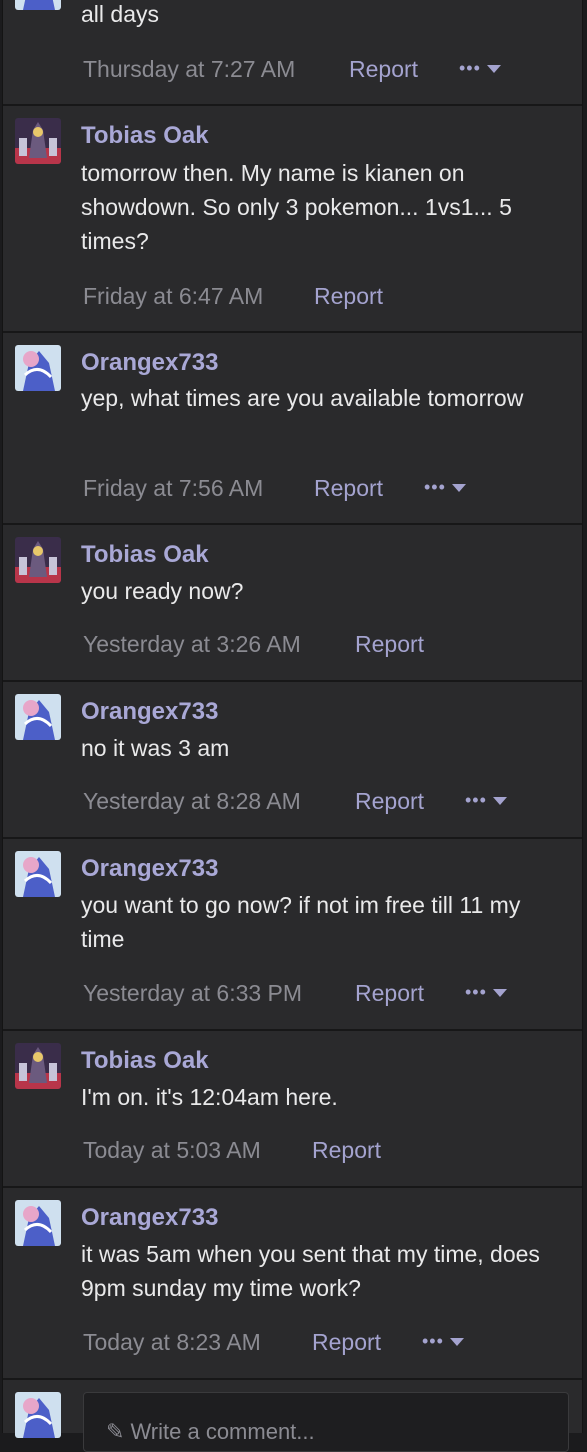 This screenshot has width=587, height=1452. What do you see at coordinates (189, 69) in the screenshot?
I see `comment-time: Thursday at 7:27 AM` at bounding box center [189, 69].